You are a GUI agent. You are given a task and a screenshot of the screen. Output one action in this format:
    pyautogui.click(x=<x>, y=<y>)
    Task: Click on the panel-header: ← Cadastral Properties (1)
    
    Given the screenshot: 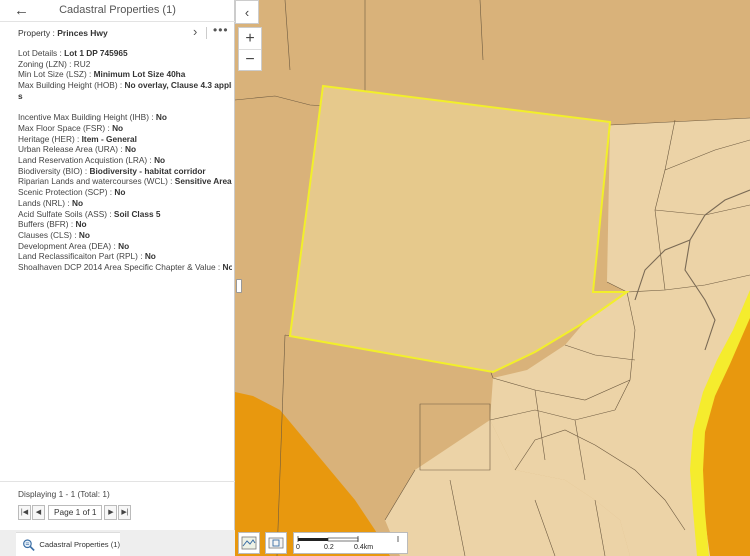 What is the action you would take?
    pyautogui.click(x=117, y=11)
    